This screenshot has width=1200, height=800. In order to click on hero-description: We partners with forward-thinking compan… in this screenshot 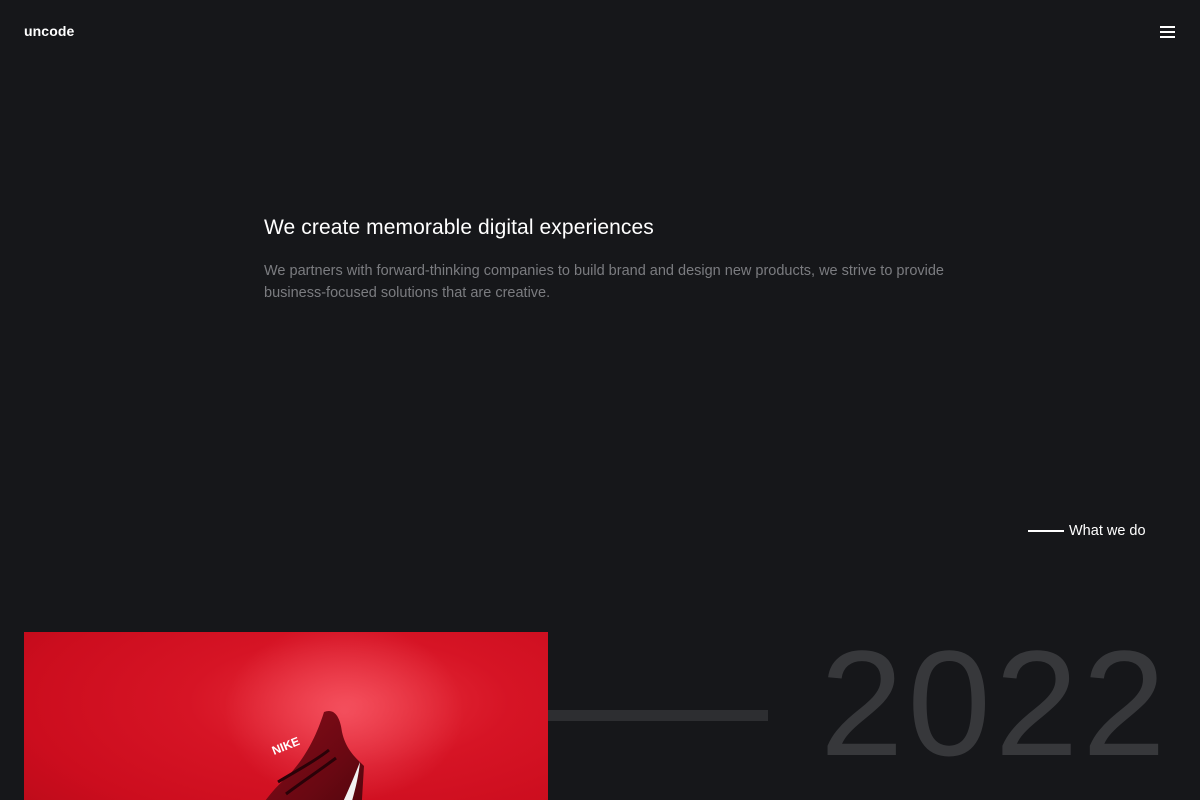, I will do `click(604, 282)`.